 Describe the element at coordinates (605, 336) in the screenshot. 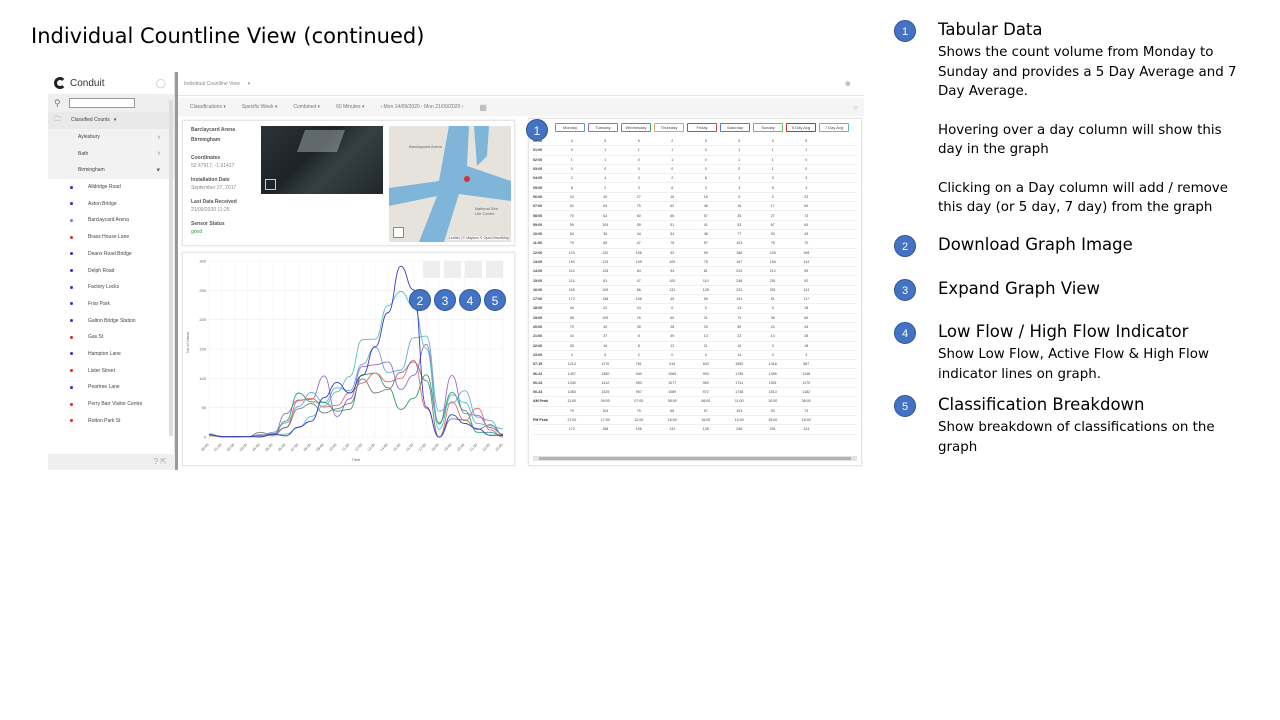

I see `table-cell: 37` at that location.